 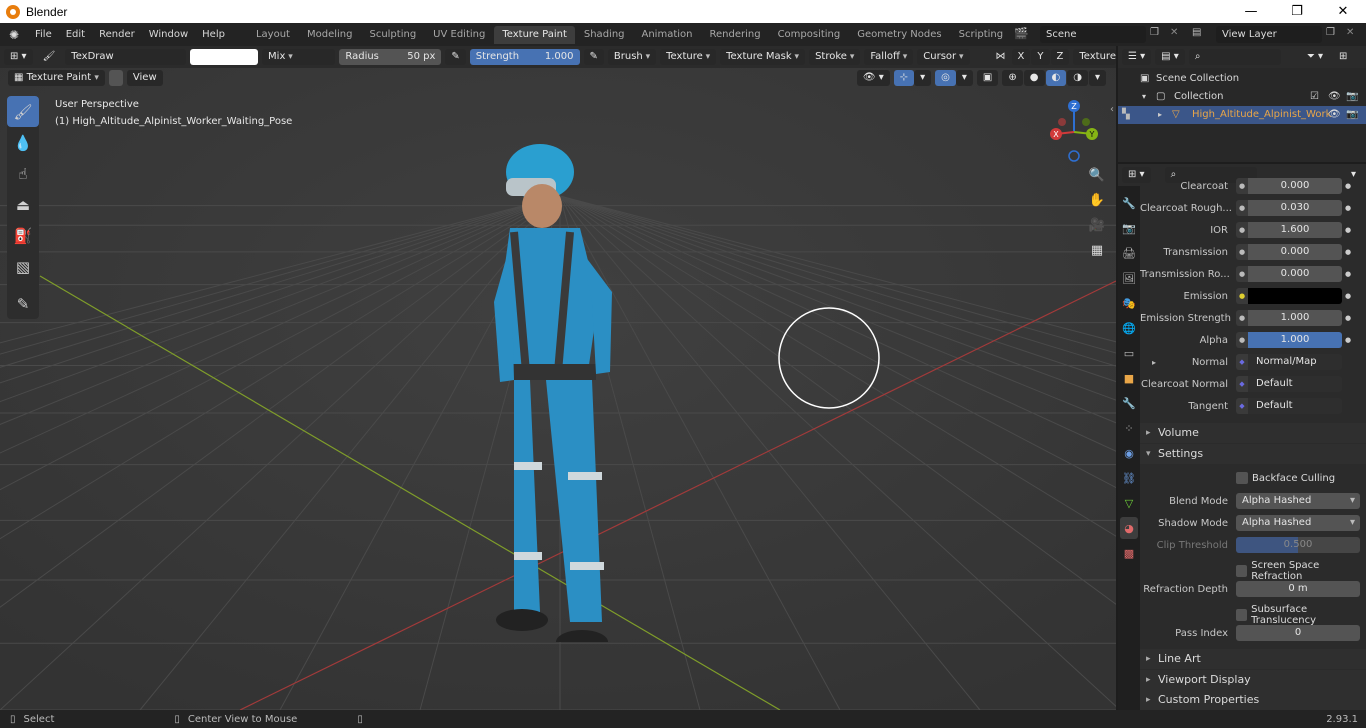 What do you see at coordinates (1297, 11) in the screenshot?
I see `maximize-button: ❐` at bounding box center [1297, 11].